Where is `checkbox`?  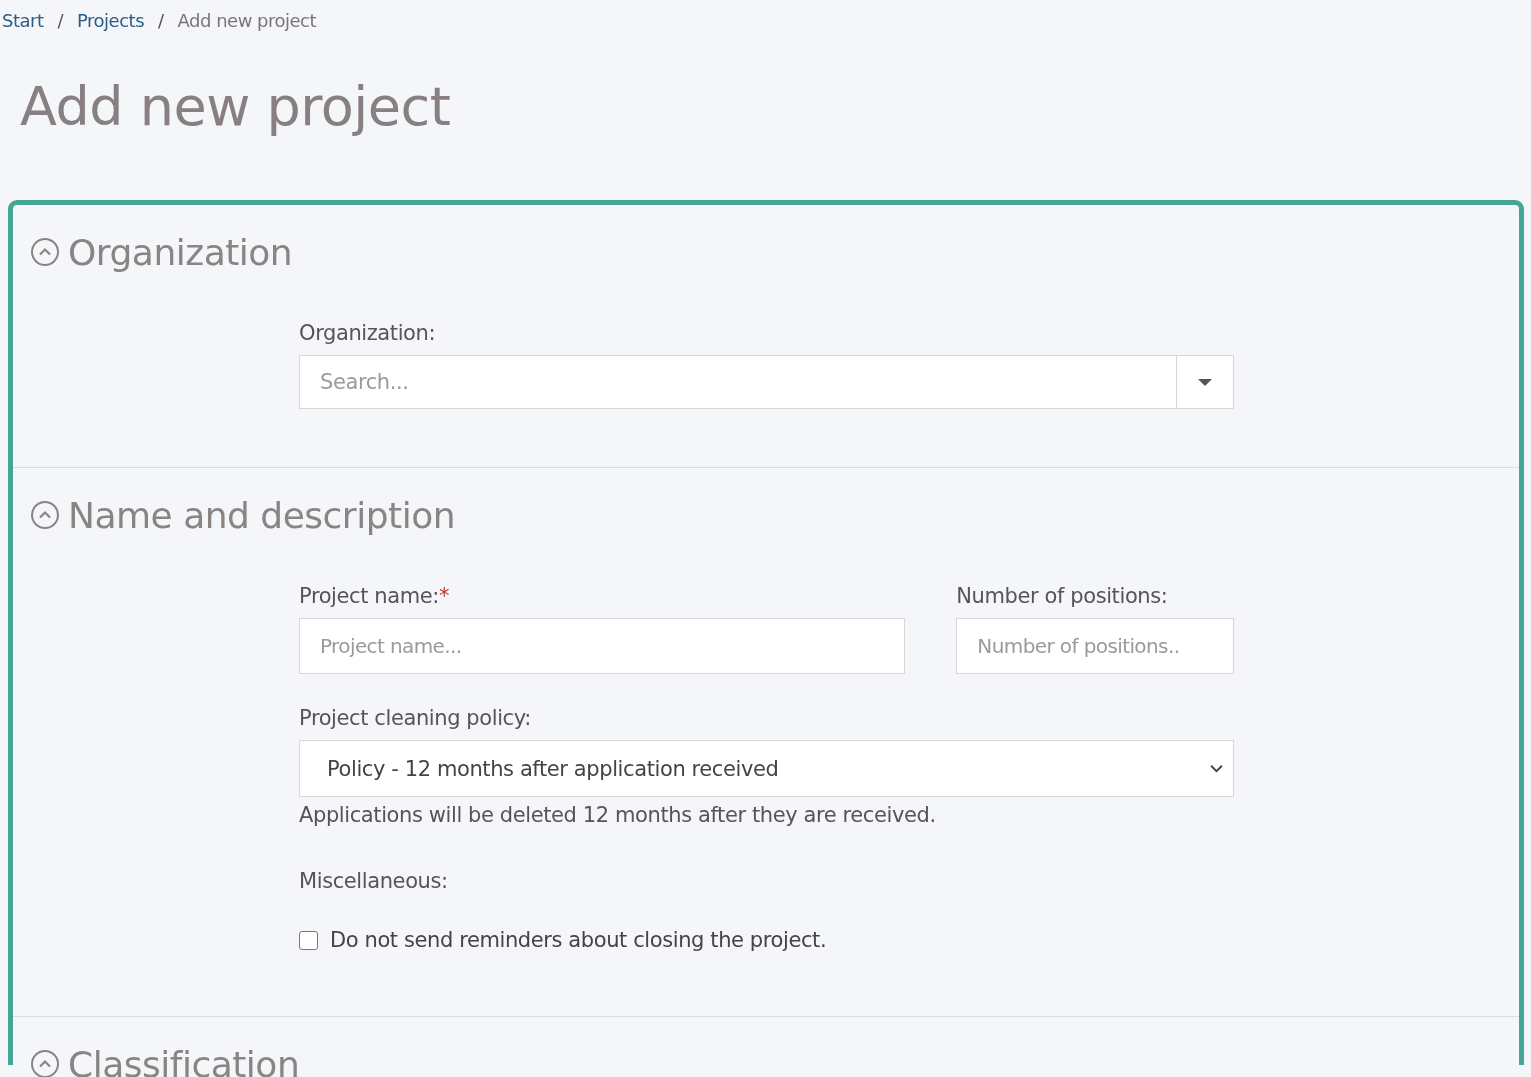 checkbox is located at coordinates (308, 940).